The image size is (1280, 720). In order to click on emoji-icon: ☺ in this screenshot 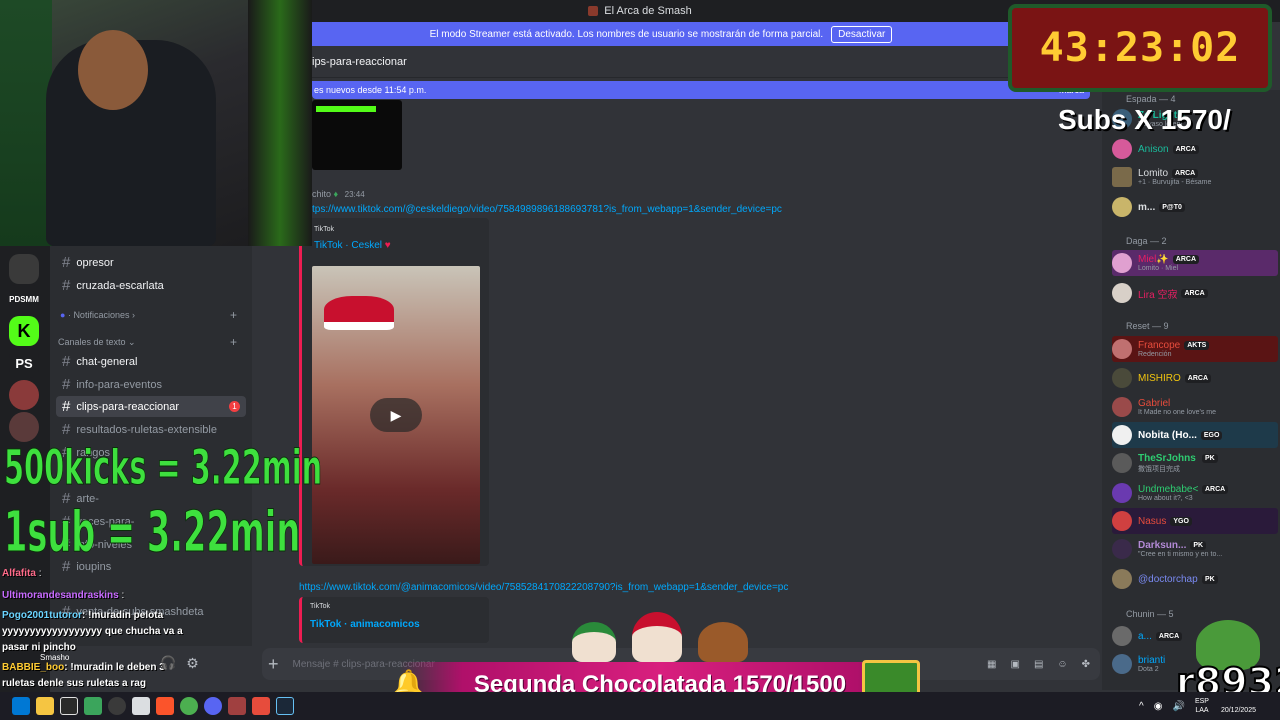, I will do `click(1062, 664)`.